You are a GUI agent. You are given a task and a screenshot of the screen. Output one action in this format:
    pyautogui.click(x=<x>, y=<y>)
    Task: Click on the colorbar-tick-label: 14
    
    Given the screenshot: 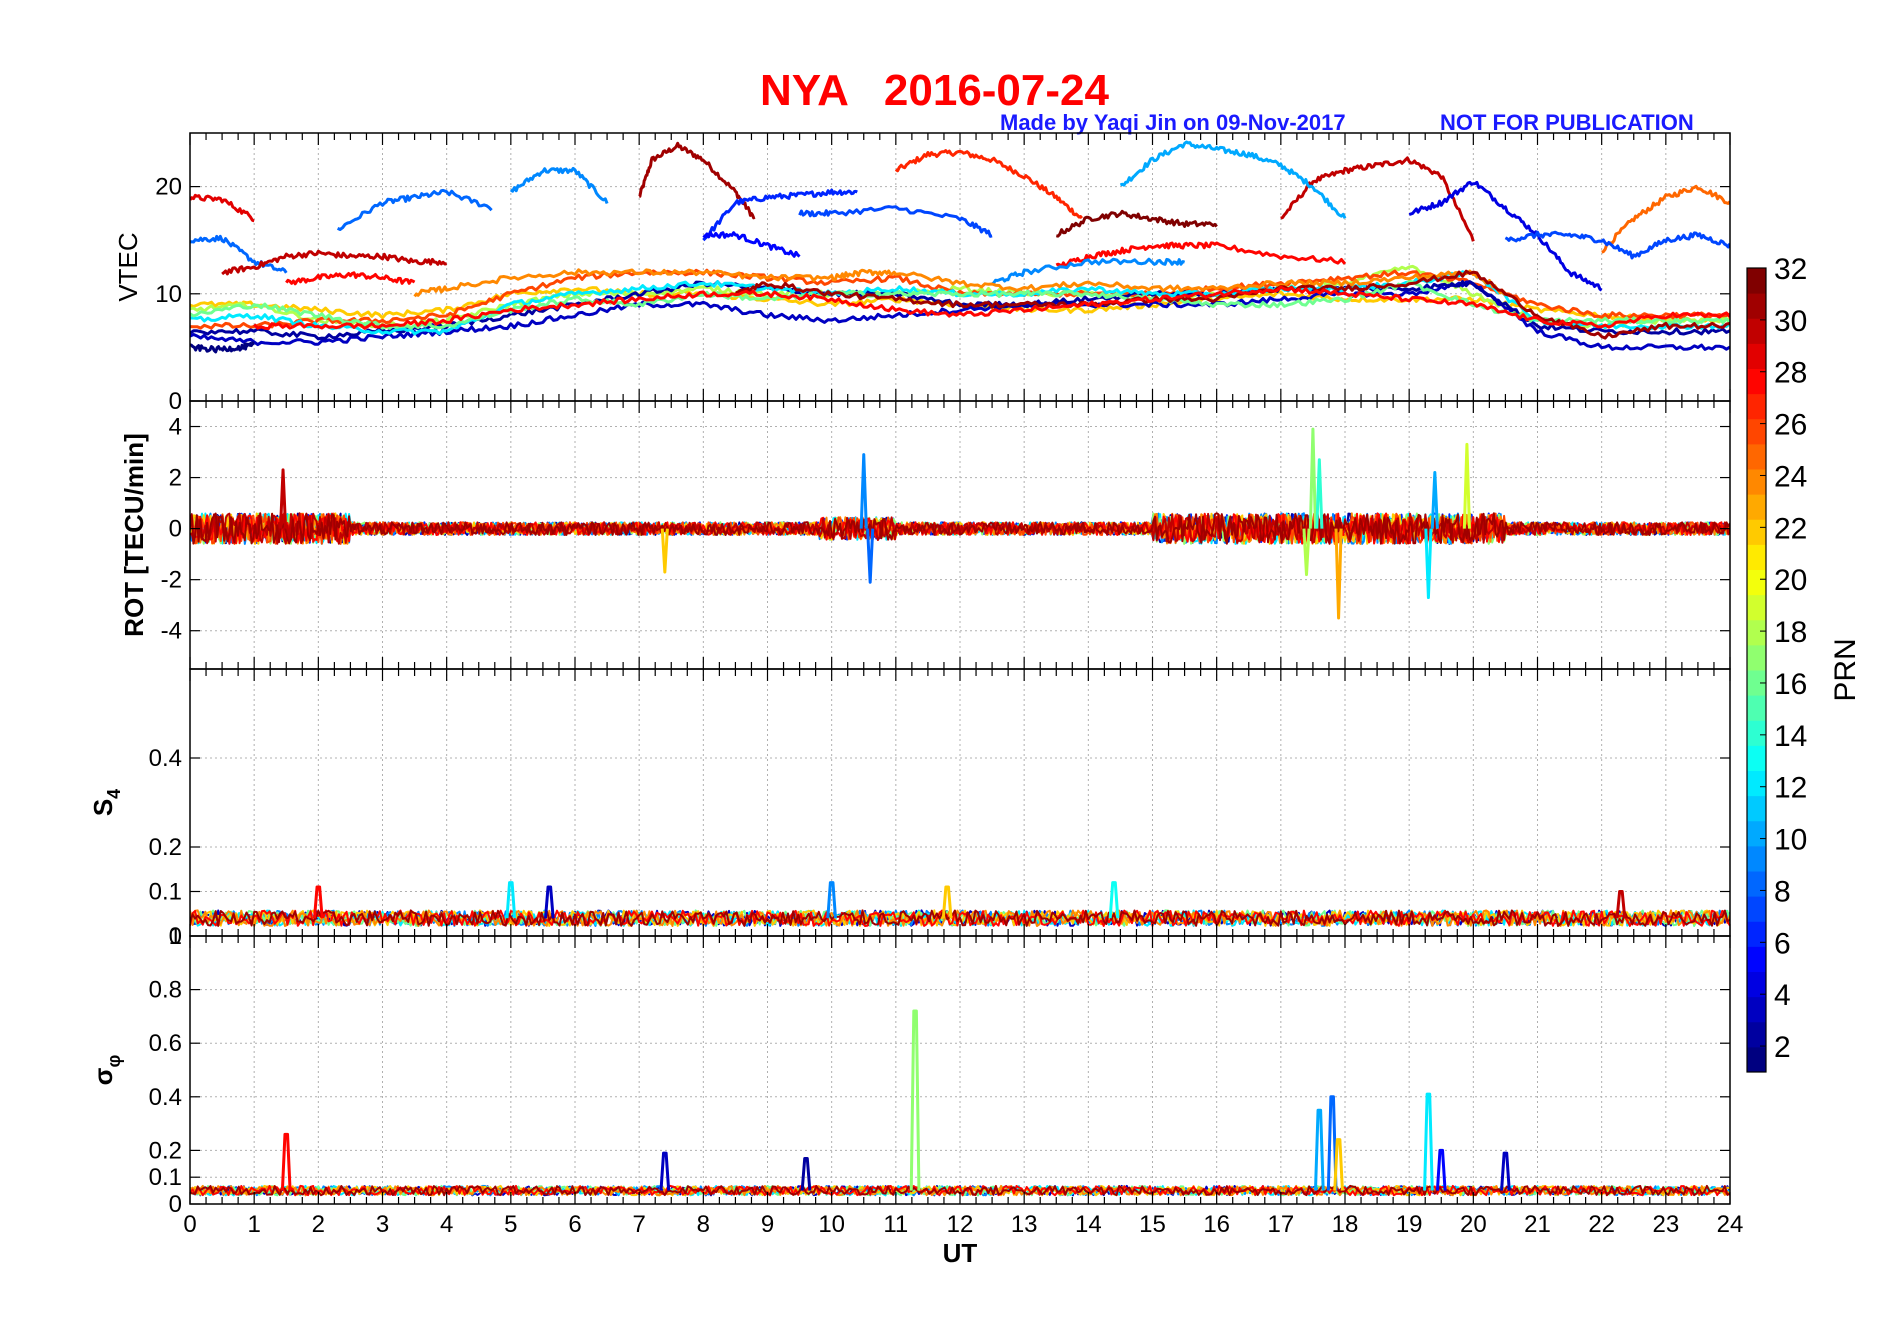 What is the action you would take?
    pyautogui.click(x=1790, y=736)
    